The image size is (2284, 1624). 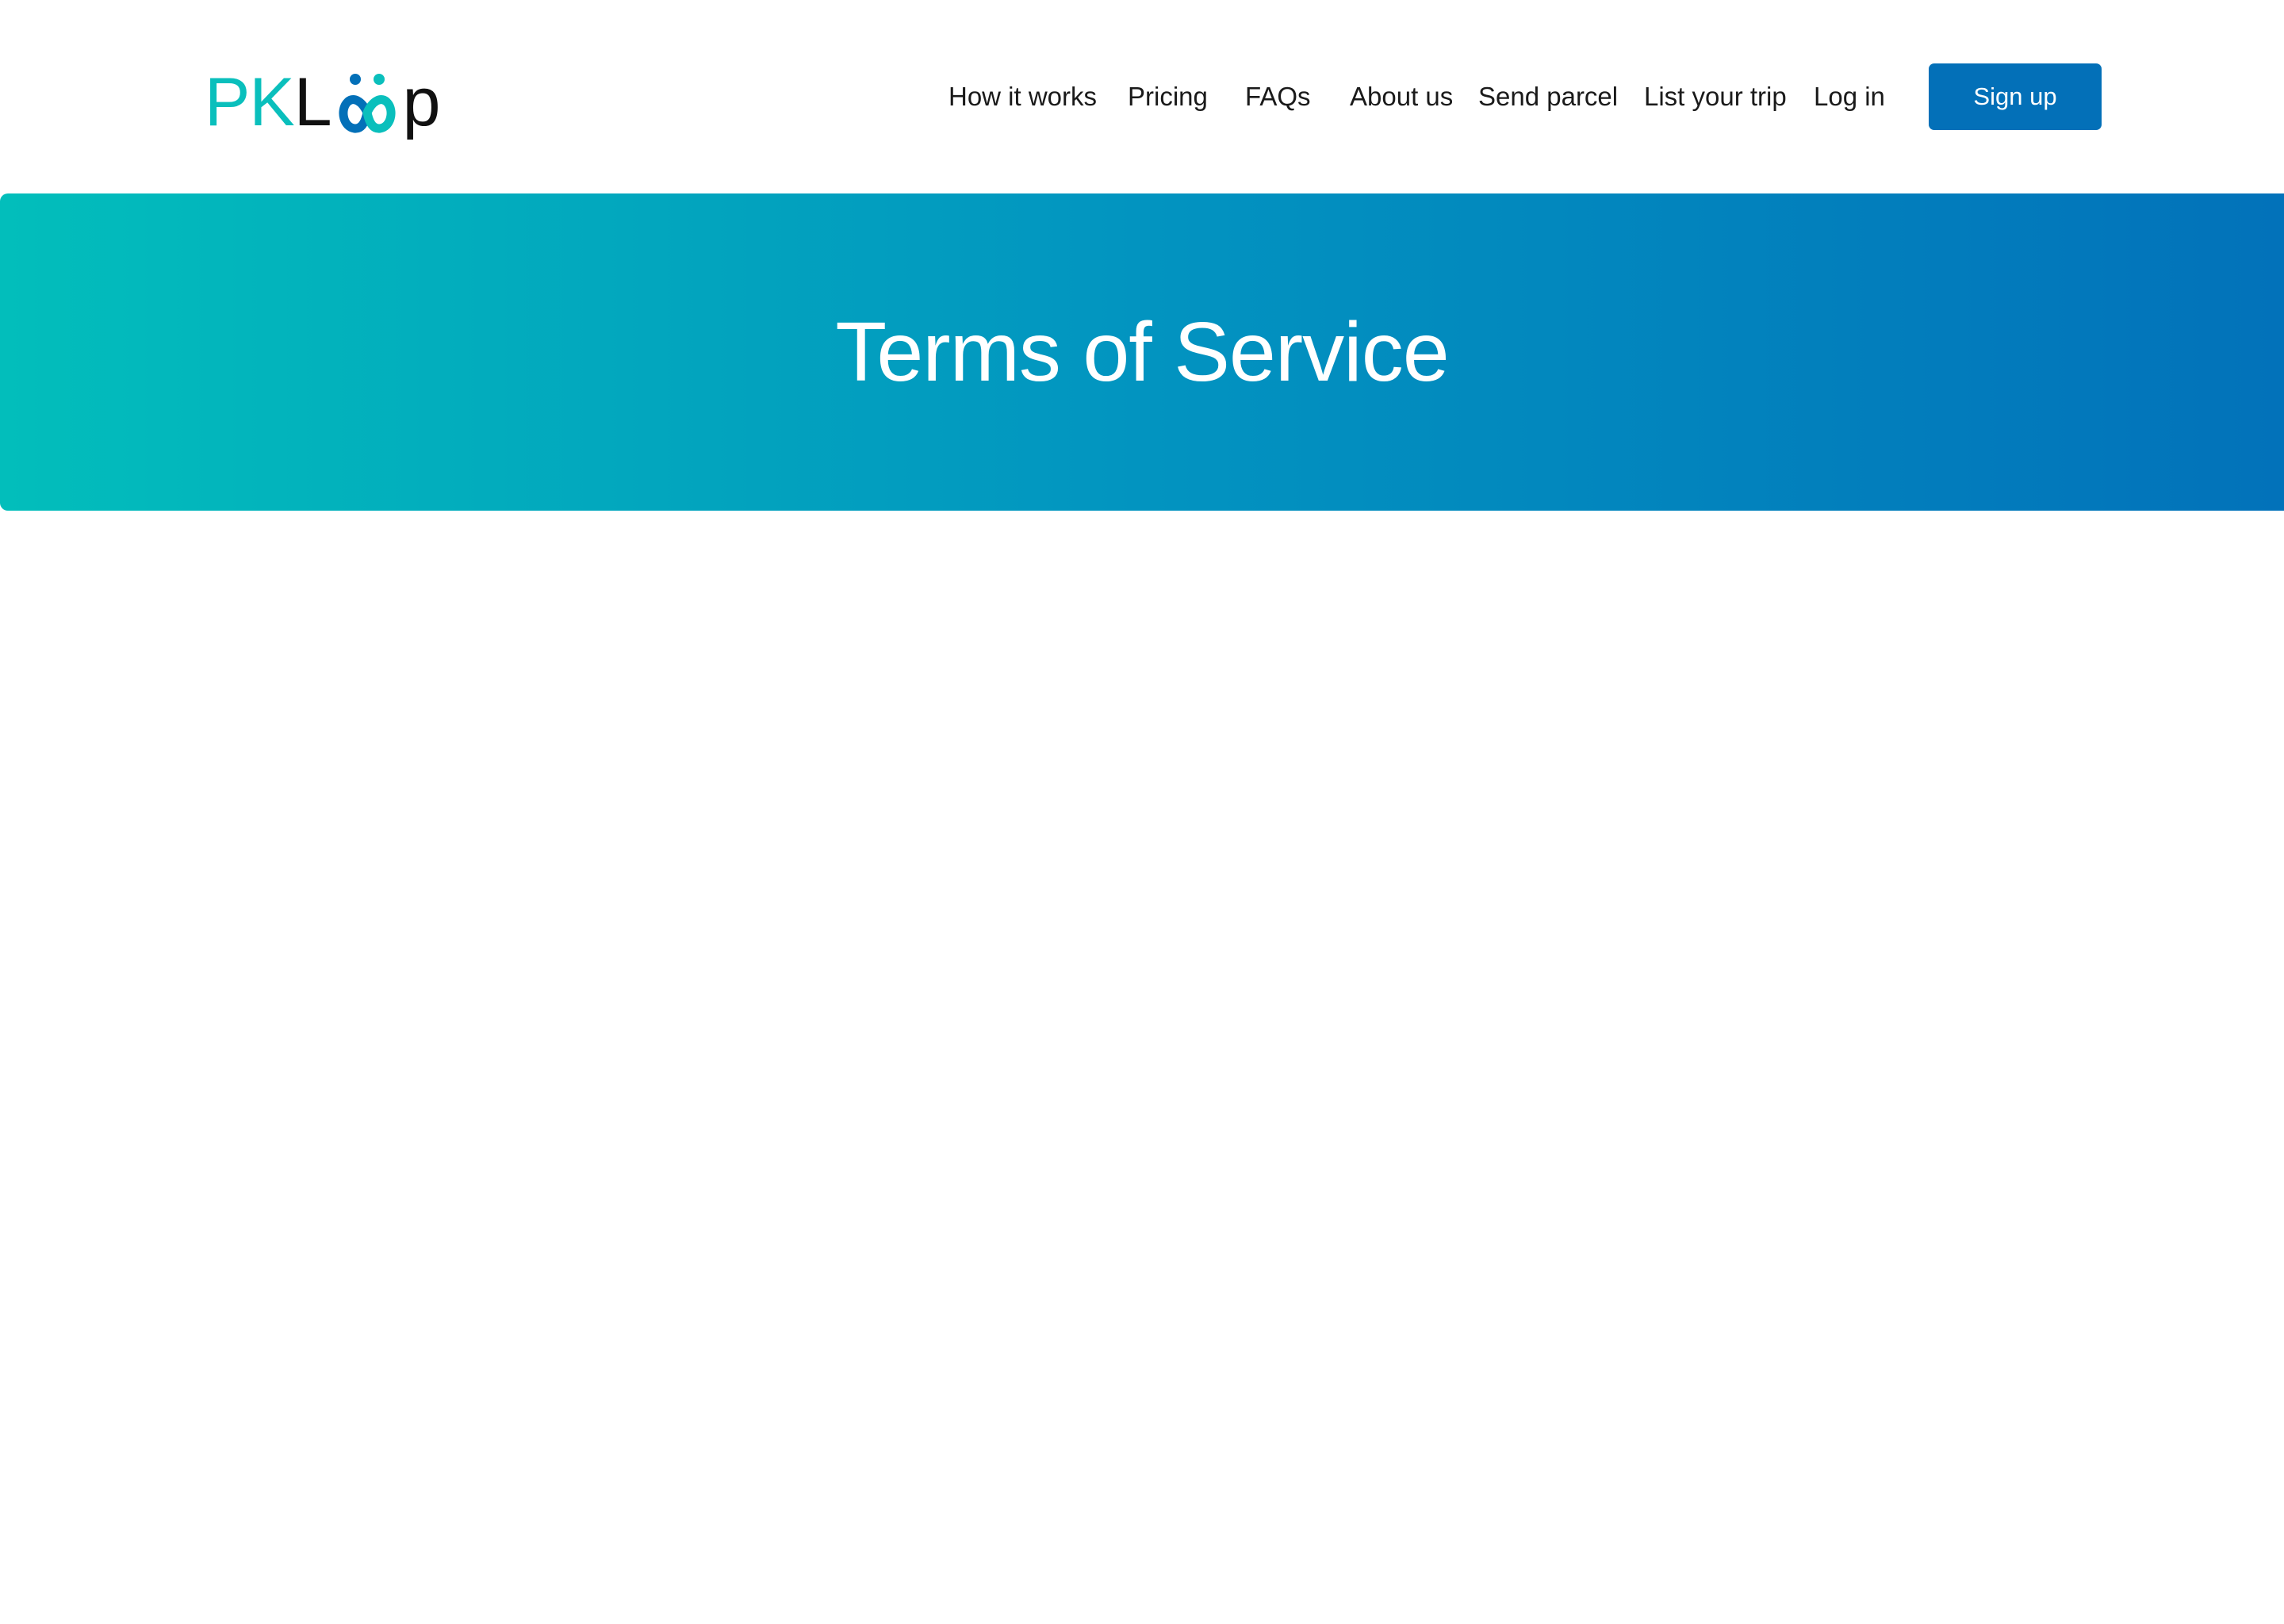 I want to click on nav-faqs: FAQs, so click(x=1278, y=96).